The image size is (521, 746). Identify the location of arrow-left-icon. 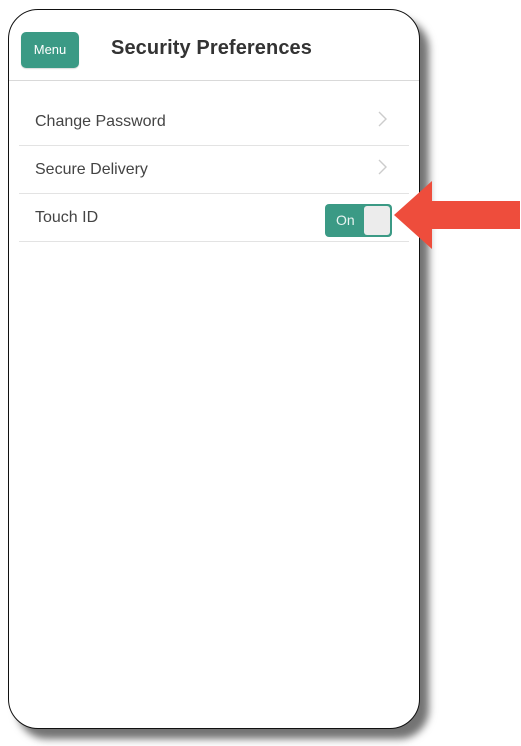
(457, 215).